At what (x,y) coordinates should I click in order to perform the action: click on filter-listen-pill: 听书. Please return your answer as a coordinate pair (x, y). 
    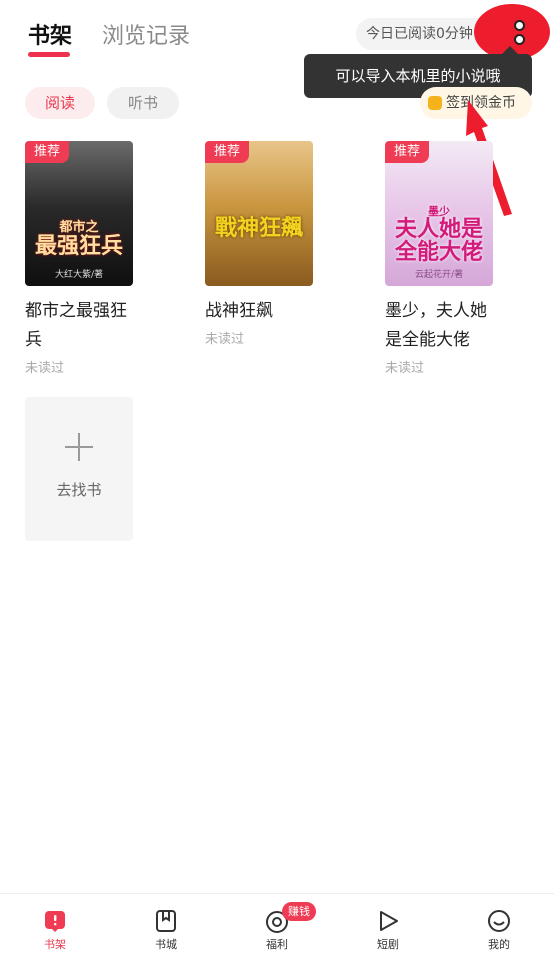
    Looking at the image, I should click on (143, 103).